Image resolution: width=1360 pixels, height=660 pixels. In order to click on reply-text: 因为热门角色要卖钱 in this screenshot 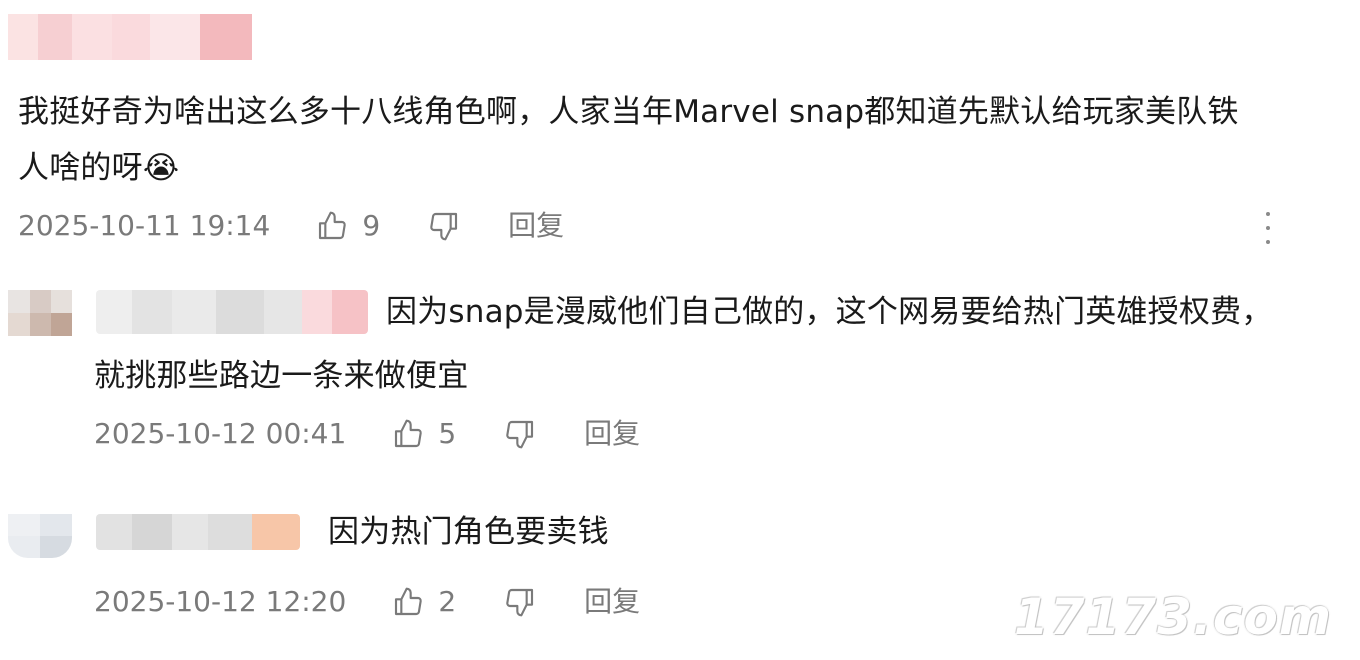, I will do `click(678, 532)`.